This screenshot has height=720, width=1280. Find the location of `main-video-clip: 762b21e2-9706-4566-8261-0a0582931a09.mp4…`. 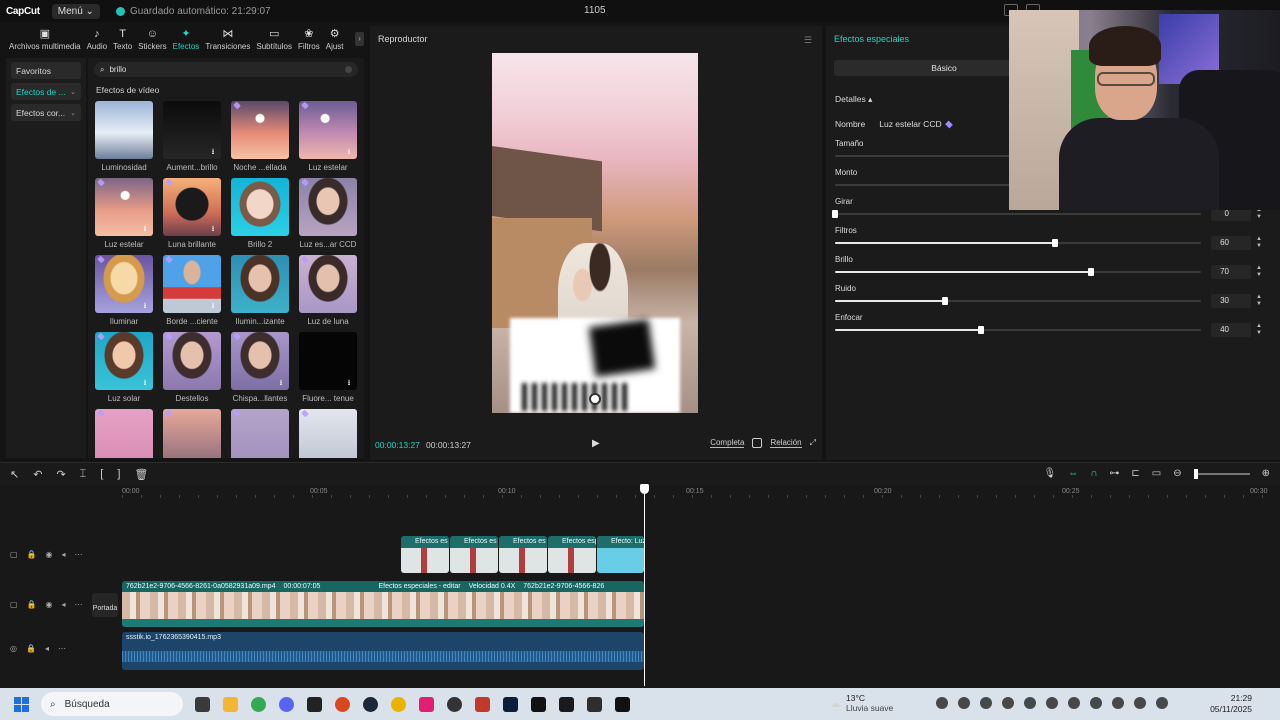

main-video-clip: 762b21e2-9706-4566-8261-0a0582931a09.mp4… is located at coordinates (383, 604).